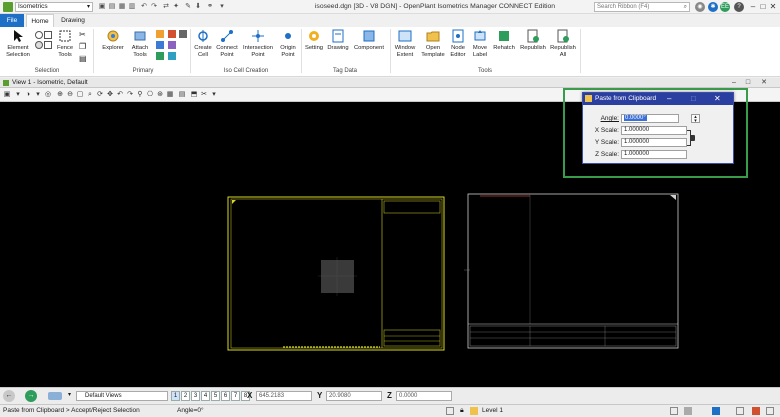 This screenshot has width=780, height=417. What do you see at coordinates (90, 94) in the screenshot?
I see `fit-view-icon: ⌕` at bounding box center [90, 94].